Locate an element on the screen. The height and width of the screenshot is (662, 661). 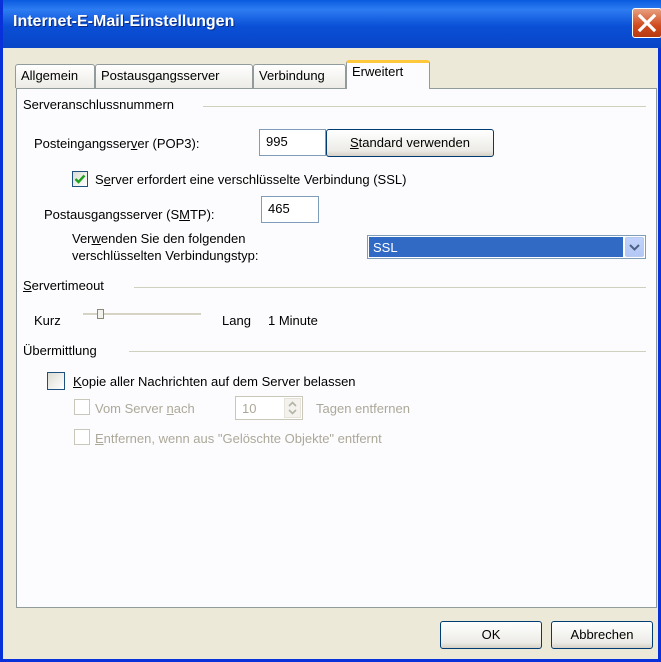
close-icon is located at coordinates (647, 23).